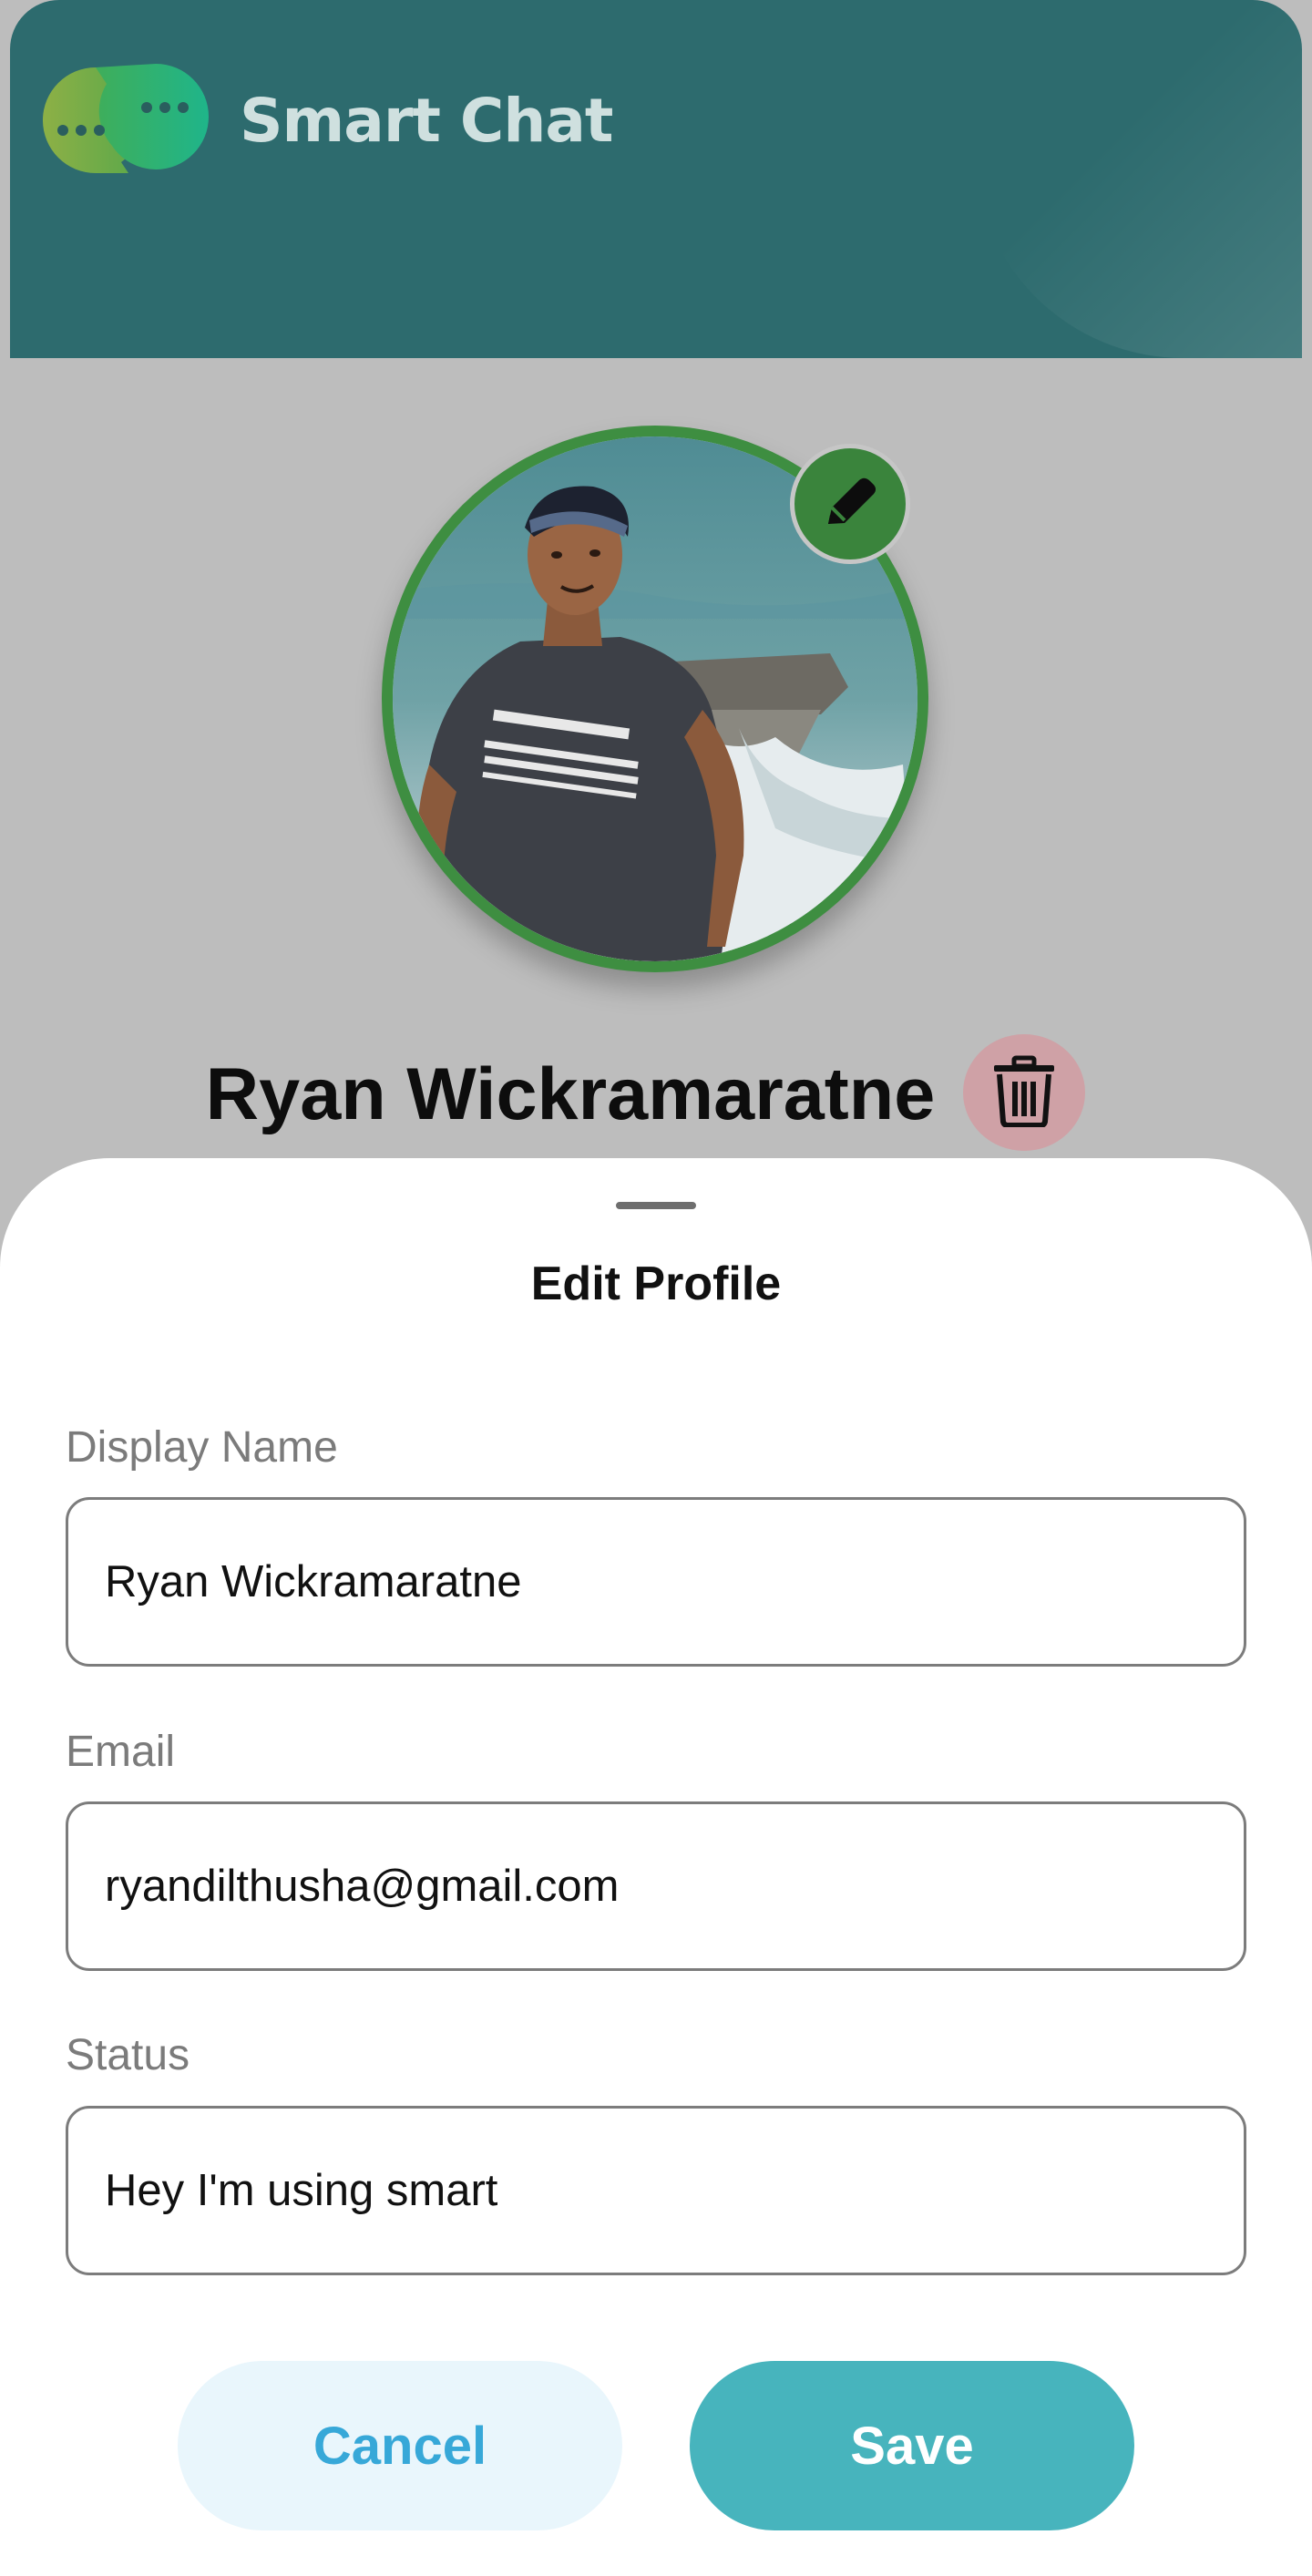 The width and height of the screenshot is (1312, 2576). What do you see at coordinates (1138, 179) in the screenshot?
I see `header-decoration` at bounding box center [1138, 179].